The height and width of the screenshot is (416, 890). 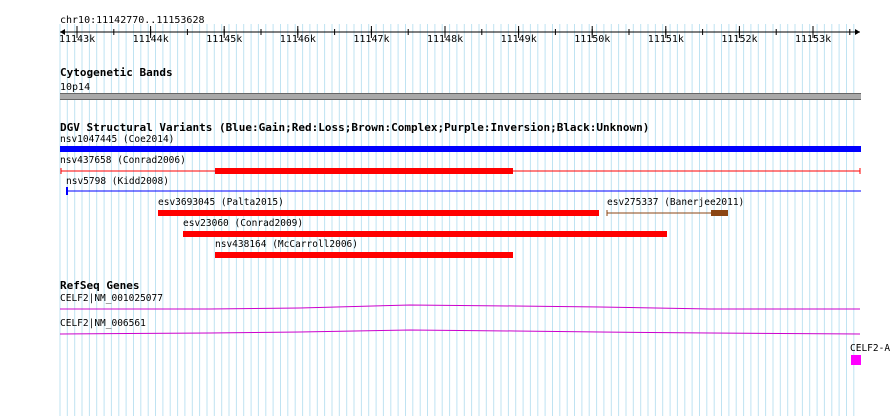 I want to click on dgv-feature-esv23060, so click(x=425, y=234).